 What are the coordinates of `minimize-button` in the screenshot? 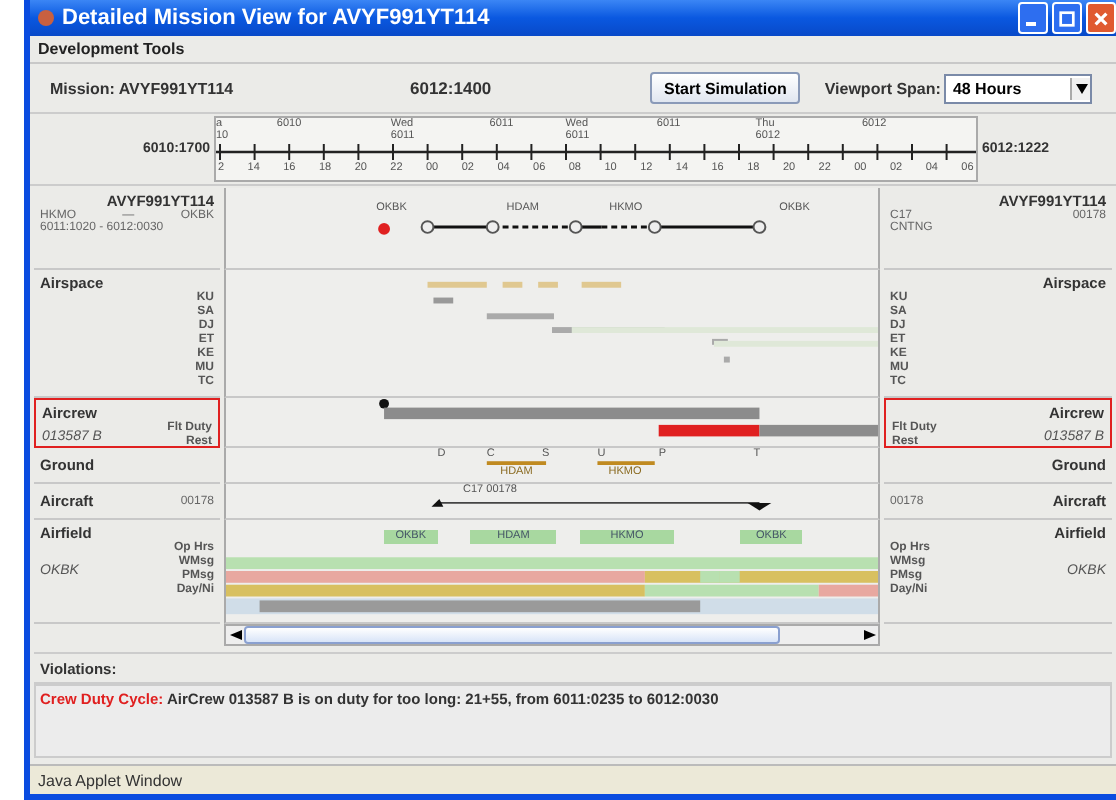 It's located at (1033, 18).